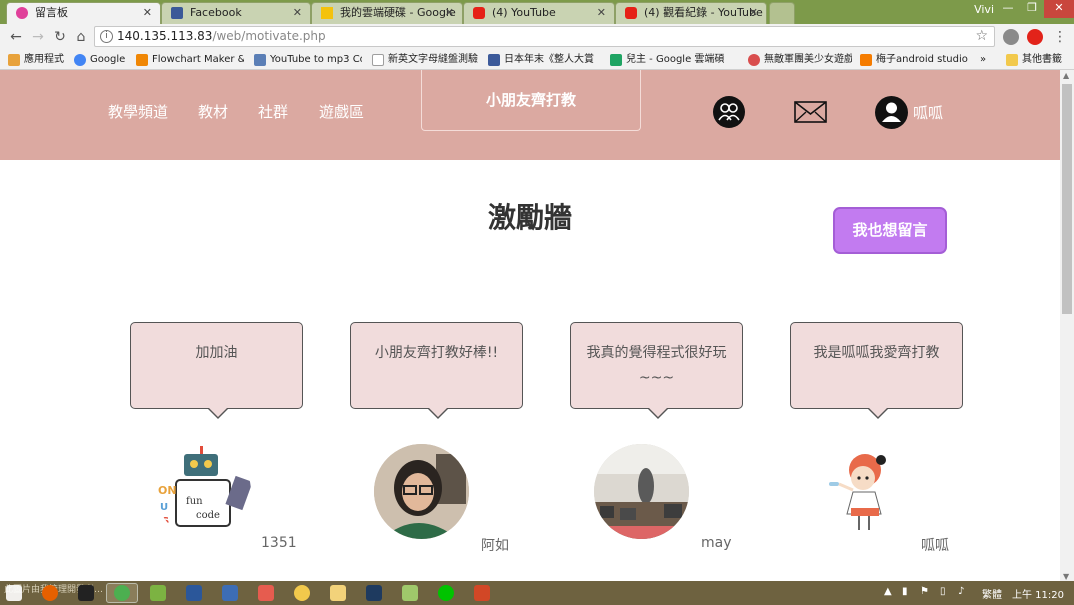 The image size is (1074, 605). Describe the element at coordinates (524, 12) in the screenshot. I see `tab-label: (4) YouTube` at that location.